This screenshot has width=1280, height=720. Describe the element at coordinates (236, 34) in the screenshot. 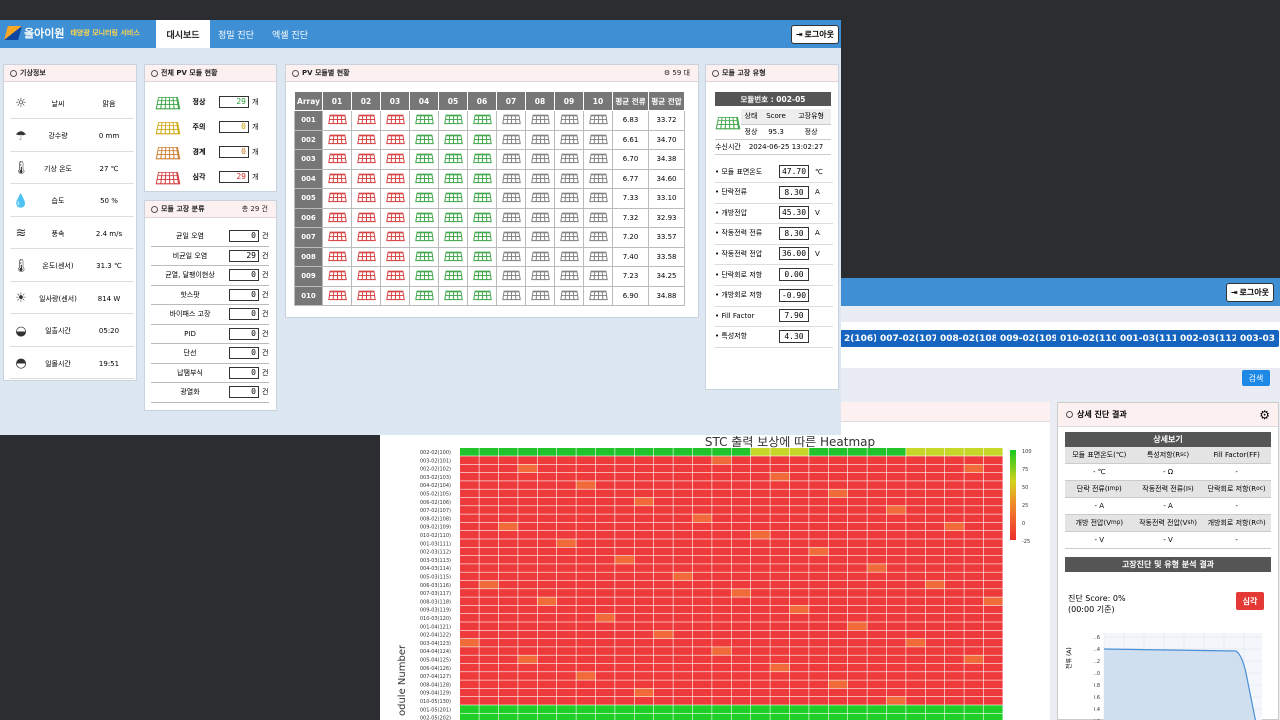

I see `tab-detailed-diagnosis: 정밀 진단` at that location.